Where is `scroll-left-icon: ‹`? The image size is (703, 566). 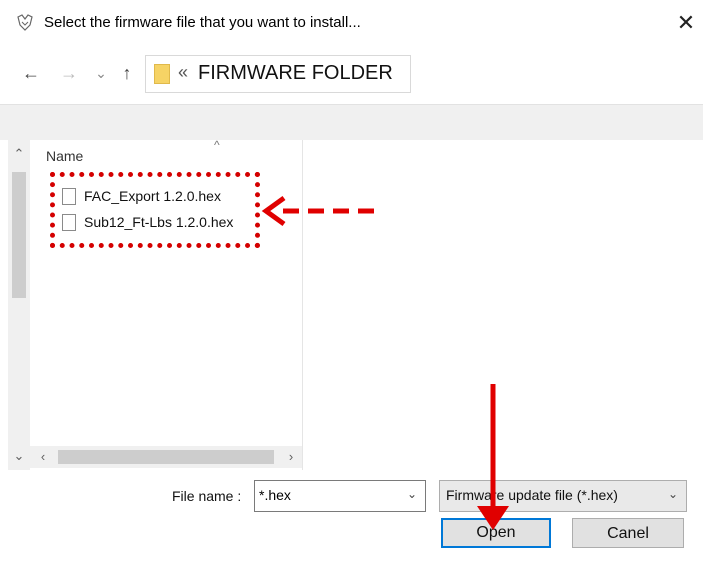 scroll-left-icon: ‹ is located at coordinates (43, 456).